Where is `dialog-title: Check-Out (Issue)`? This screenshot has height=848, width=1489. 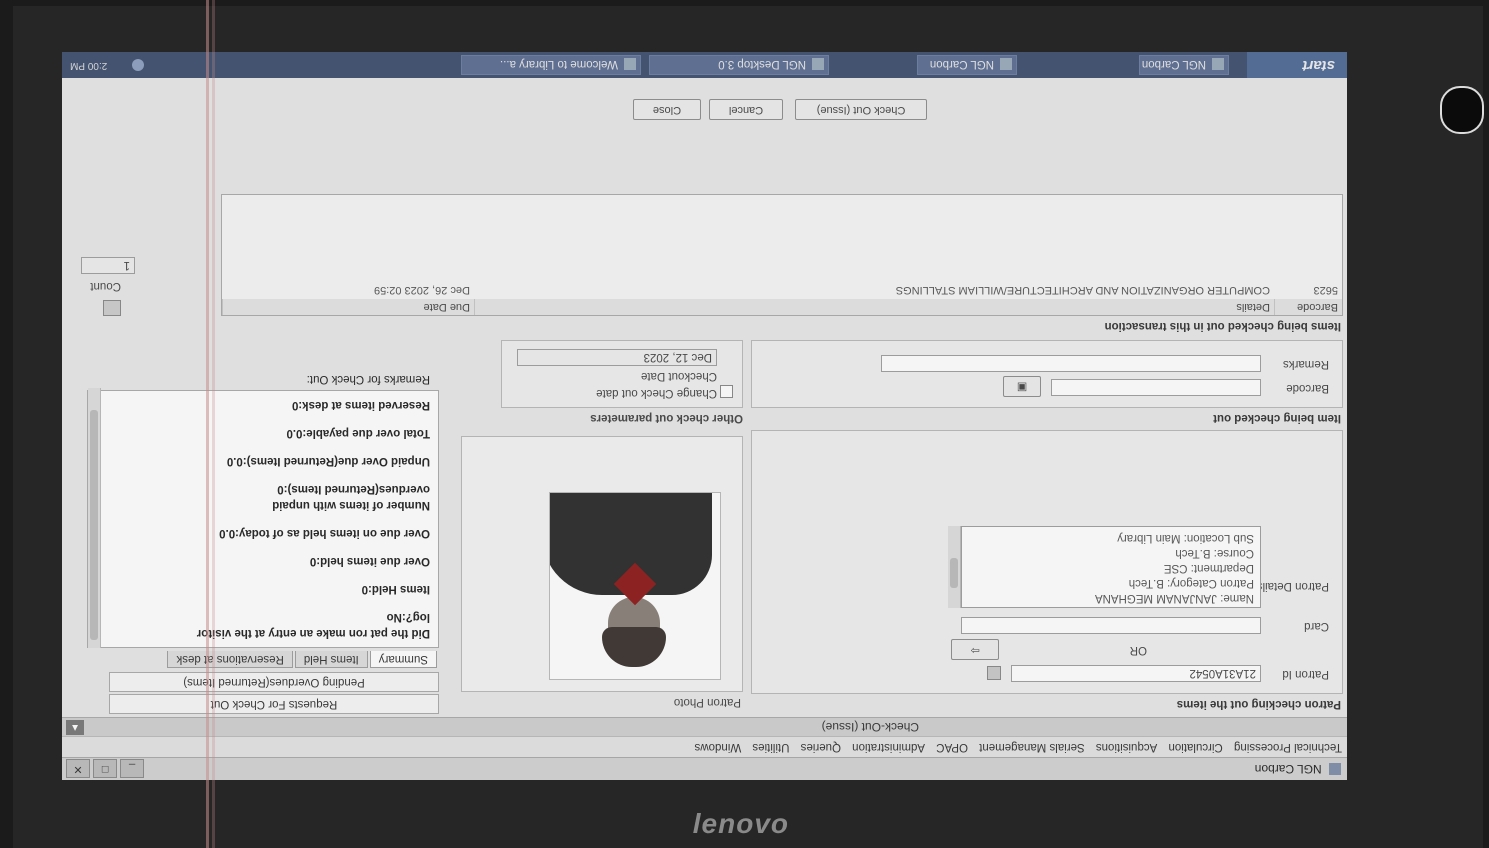 dialog-title: Check-Out (Issue) is located at coordinates (704, 726).